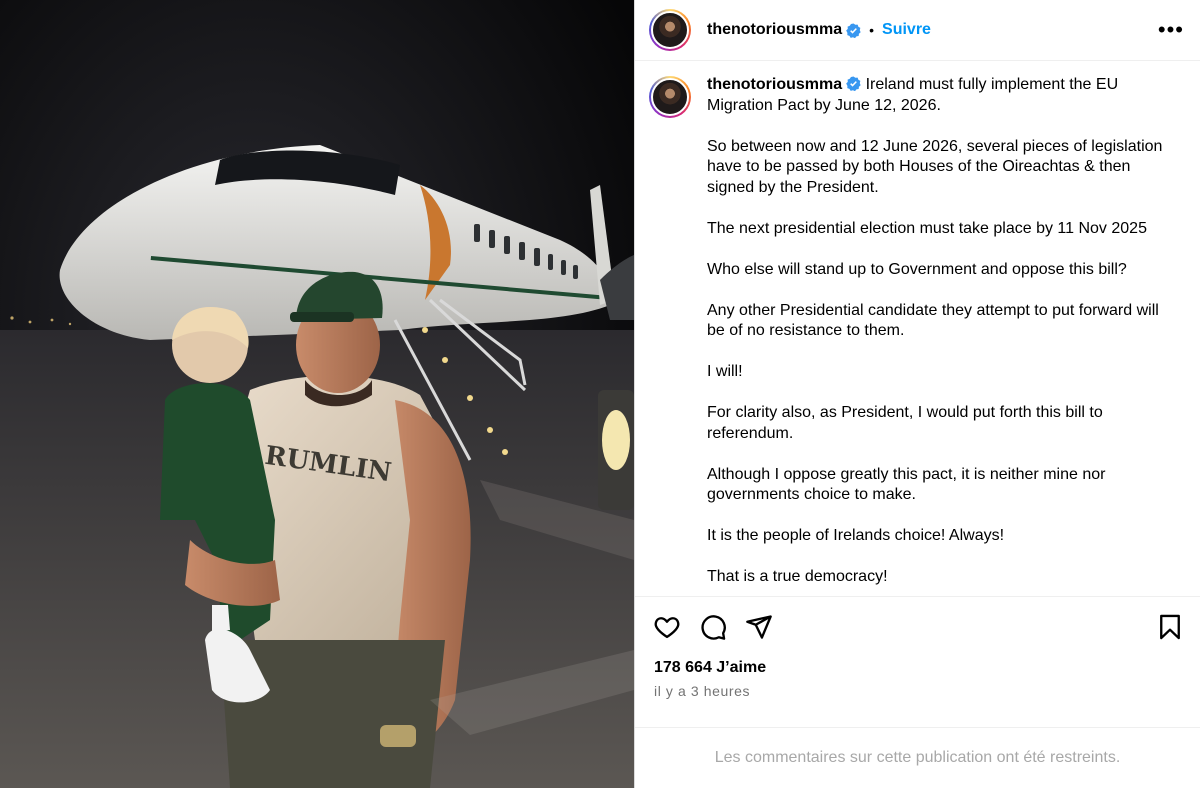 The width and height of the screenshot is (1200, 788). Describe the element at coordinates (725, 371) in the screenshot. I see `caption-paragraph: I will!` at that location.